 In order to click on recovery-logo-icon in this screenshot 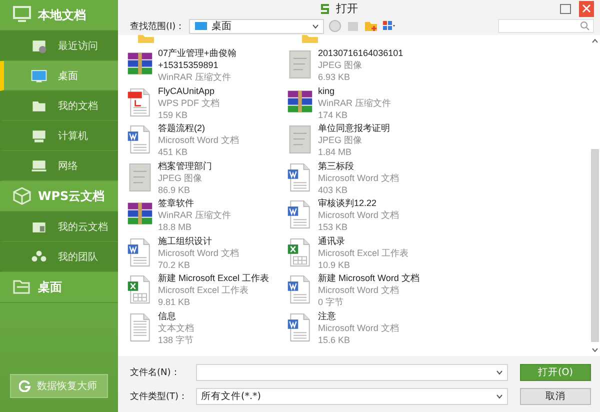, I will do `click(25, 386)`.